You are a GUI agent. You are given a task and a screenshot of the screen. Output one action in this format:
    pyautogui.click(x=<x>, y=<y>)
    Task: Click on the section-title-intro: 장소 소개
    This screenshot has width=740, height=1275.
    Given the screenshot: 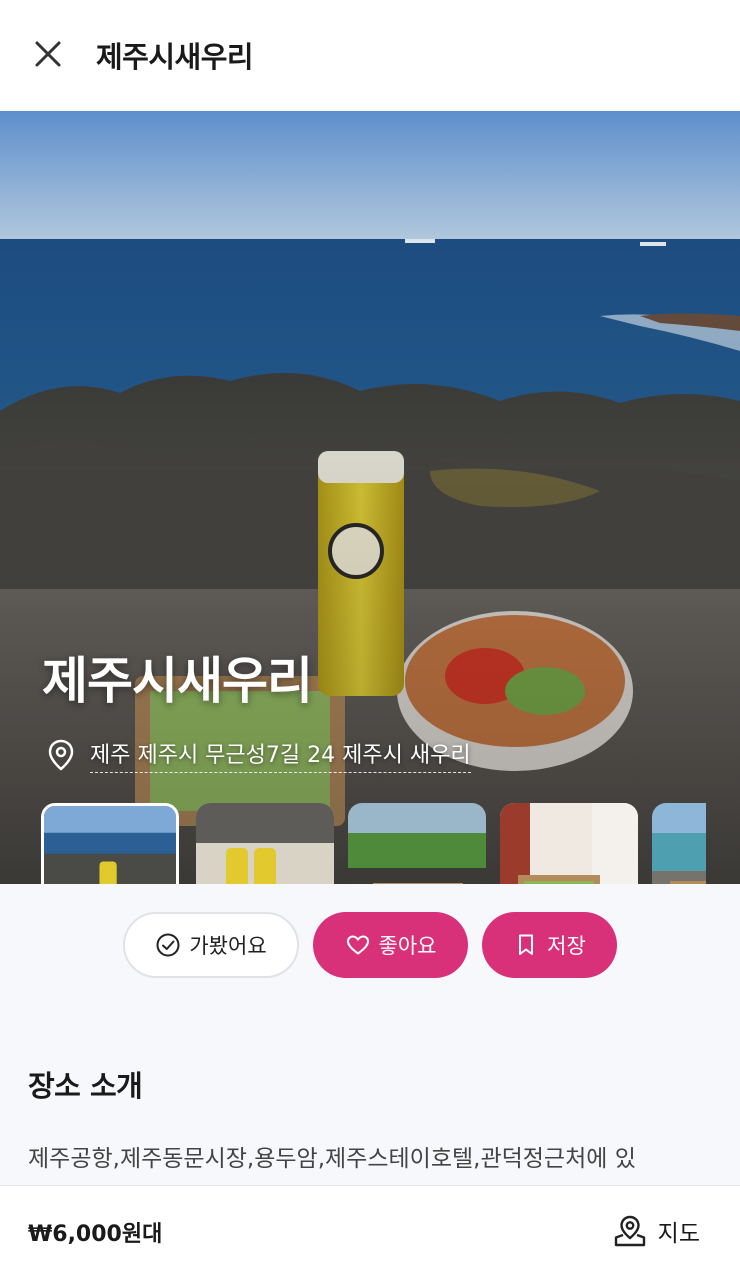 What is the action you would take?
    pyautogui.click(x=85, y=1086)
    